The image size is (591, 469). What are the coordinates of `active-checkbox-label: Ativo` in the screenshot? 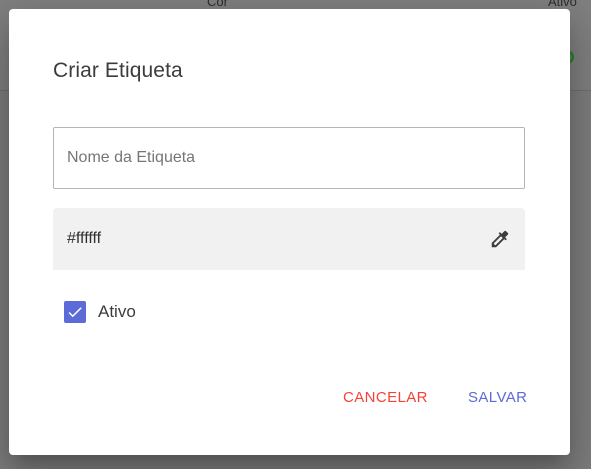 It's located at (117, 312).